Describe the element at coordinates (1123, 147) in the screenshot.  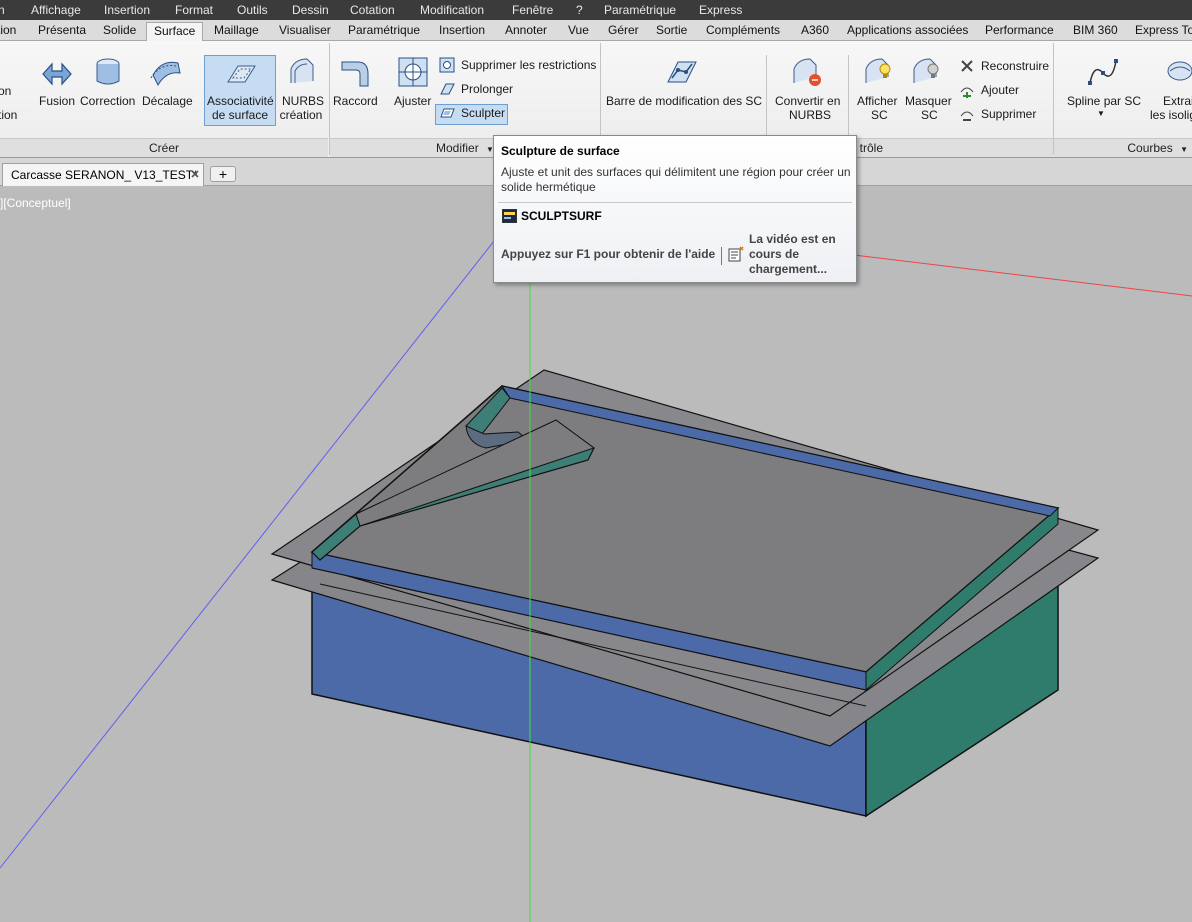
I see `panel-title-courbes: Courbes ▼` at that location.